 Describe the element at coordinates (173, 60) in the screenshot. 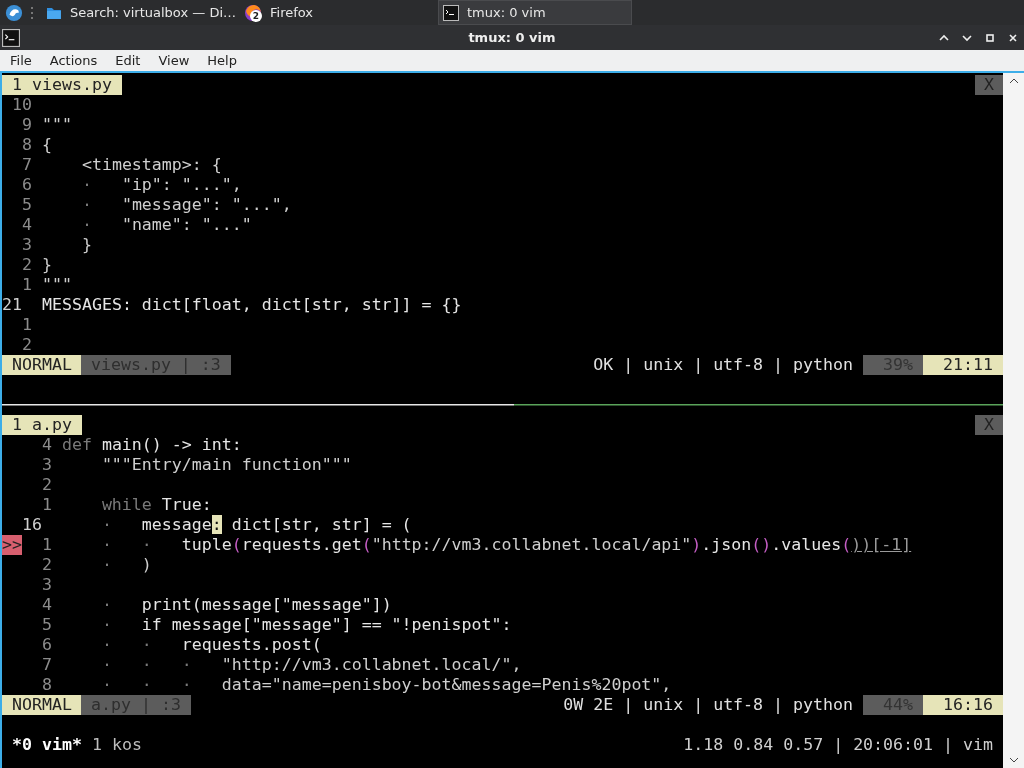

I see `menu-item: View` at that location.